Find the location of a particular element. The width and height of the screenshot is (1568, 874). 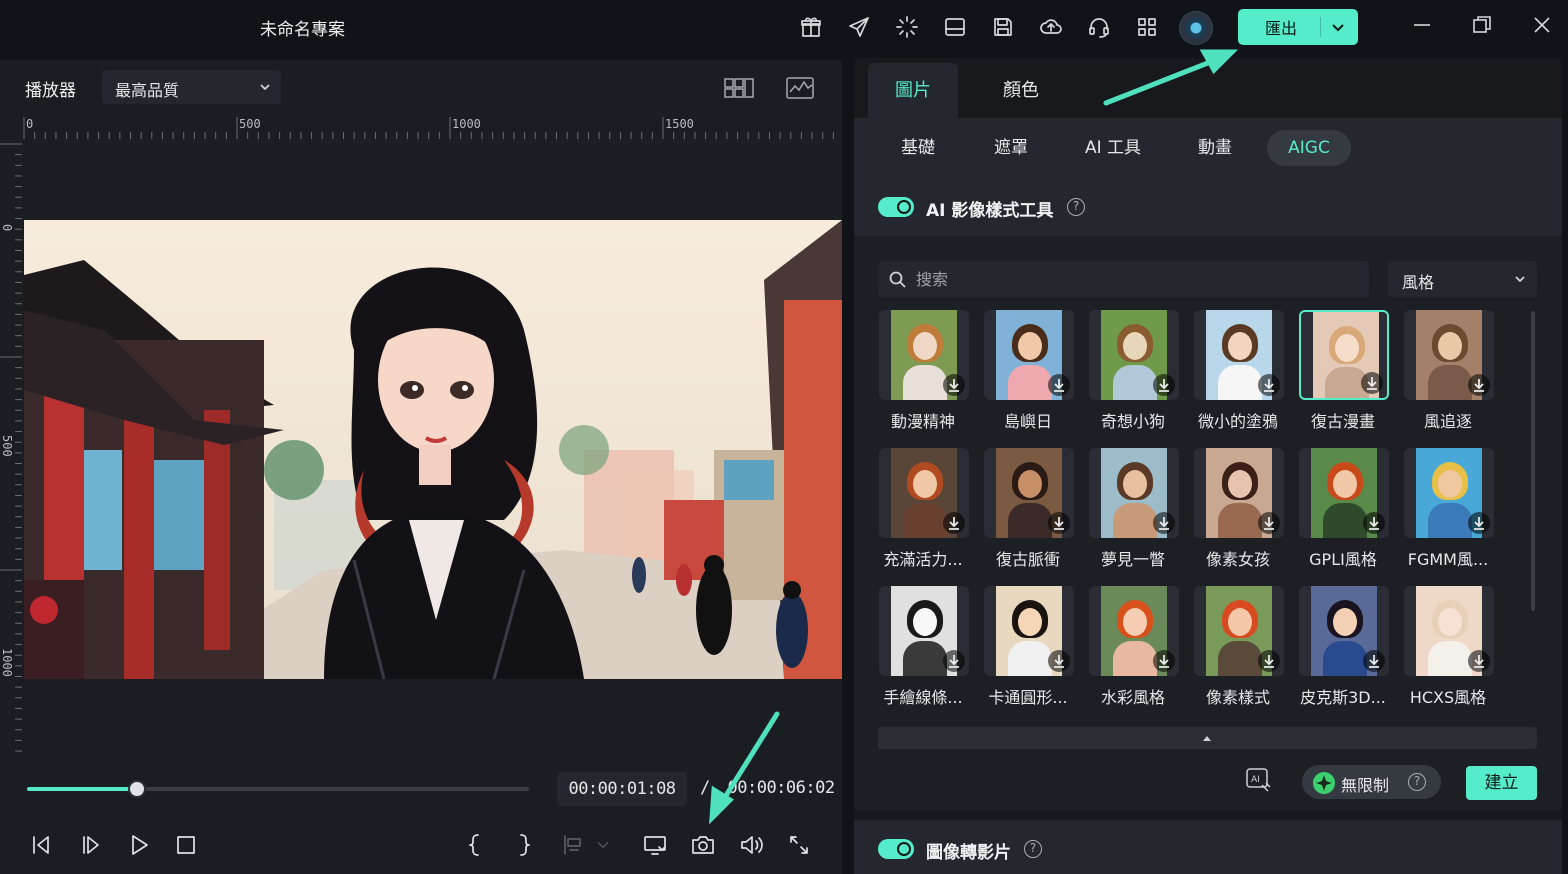

create-button: 建立 is located at coordinates (1501, 783).